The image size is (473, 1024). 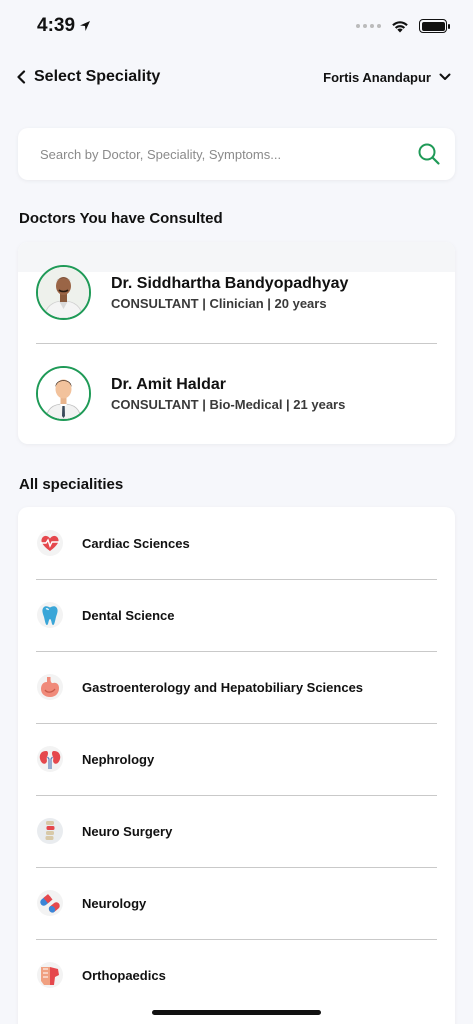 I want to click on chevron-down-icon, so click(x=445, y=76).